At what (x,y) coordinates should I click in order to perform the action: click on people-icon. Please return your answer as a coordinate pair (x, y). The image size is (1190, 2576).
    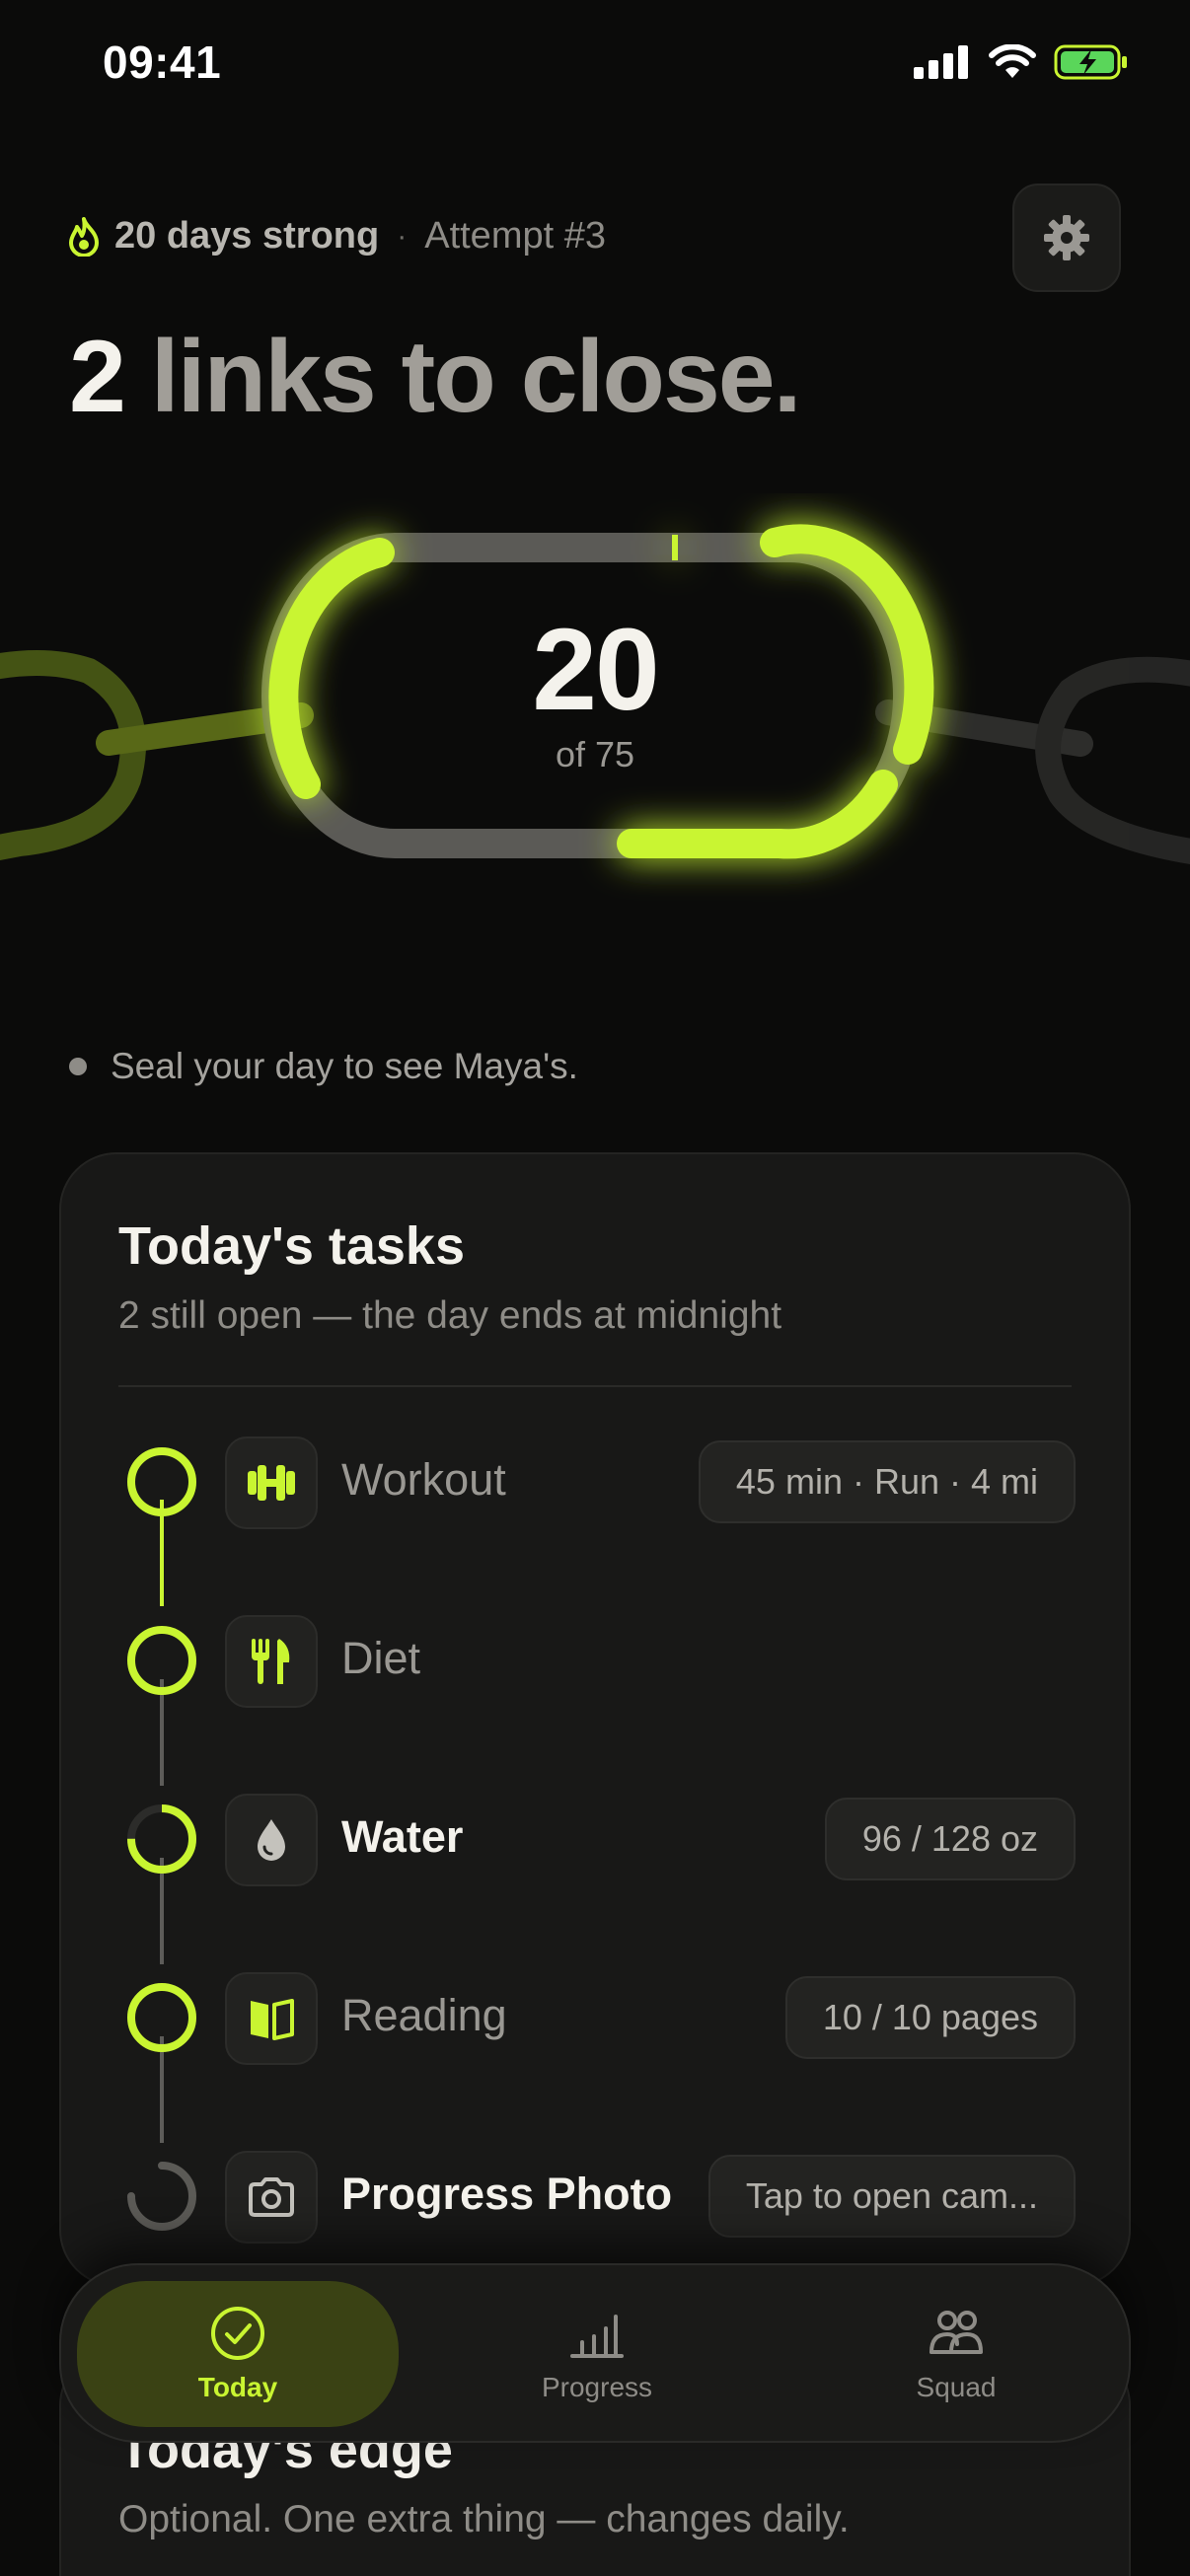
    Looking at the image, I should click on (956, 2332).